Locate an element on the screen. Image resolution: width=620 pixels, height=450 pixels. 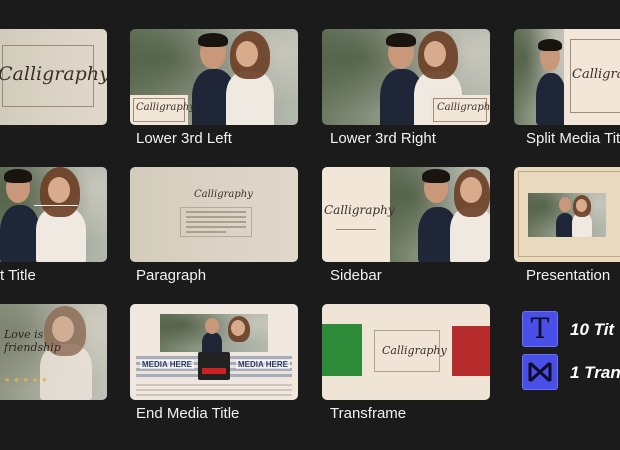
star-dots: ★★★★★ is located at coordinates (27, 380).